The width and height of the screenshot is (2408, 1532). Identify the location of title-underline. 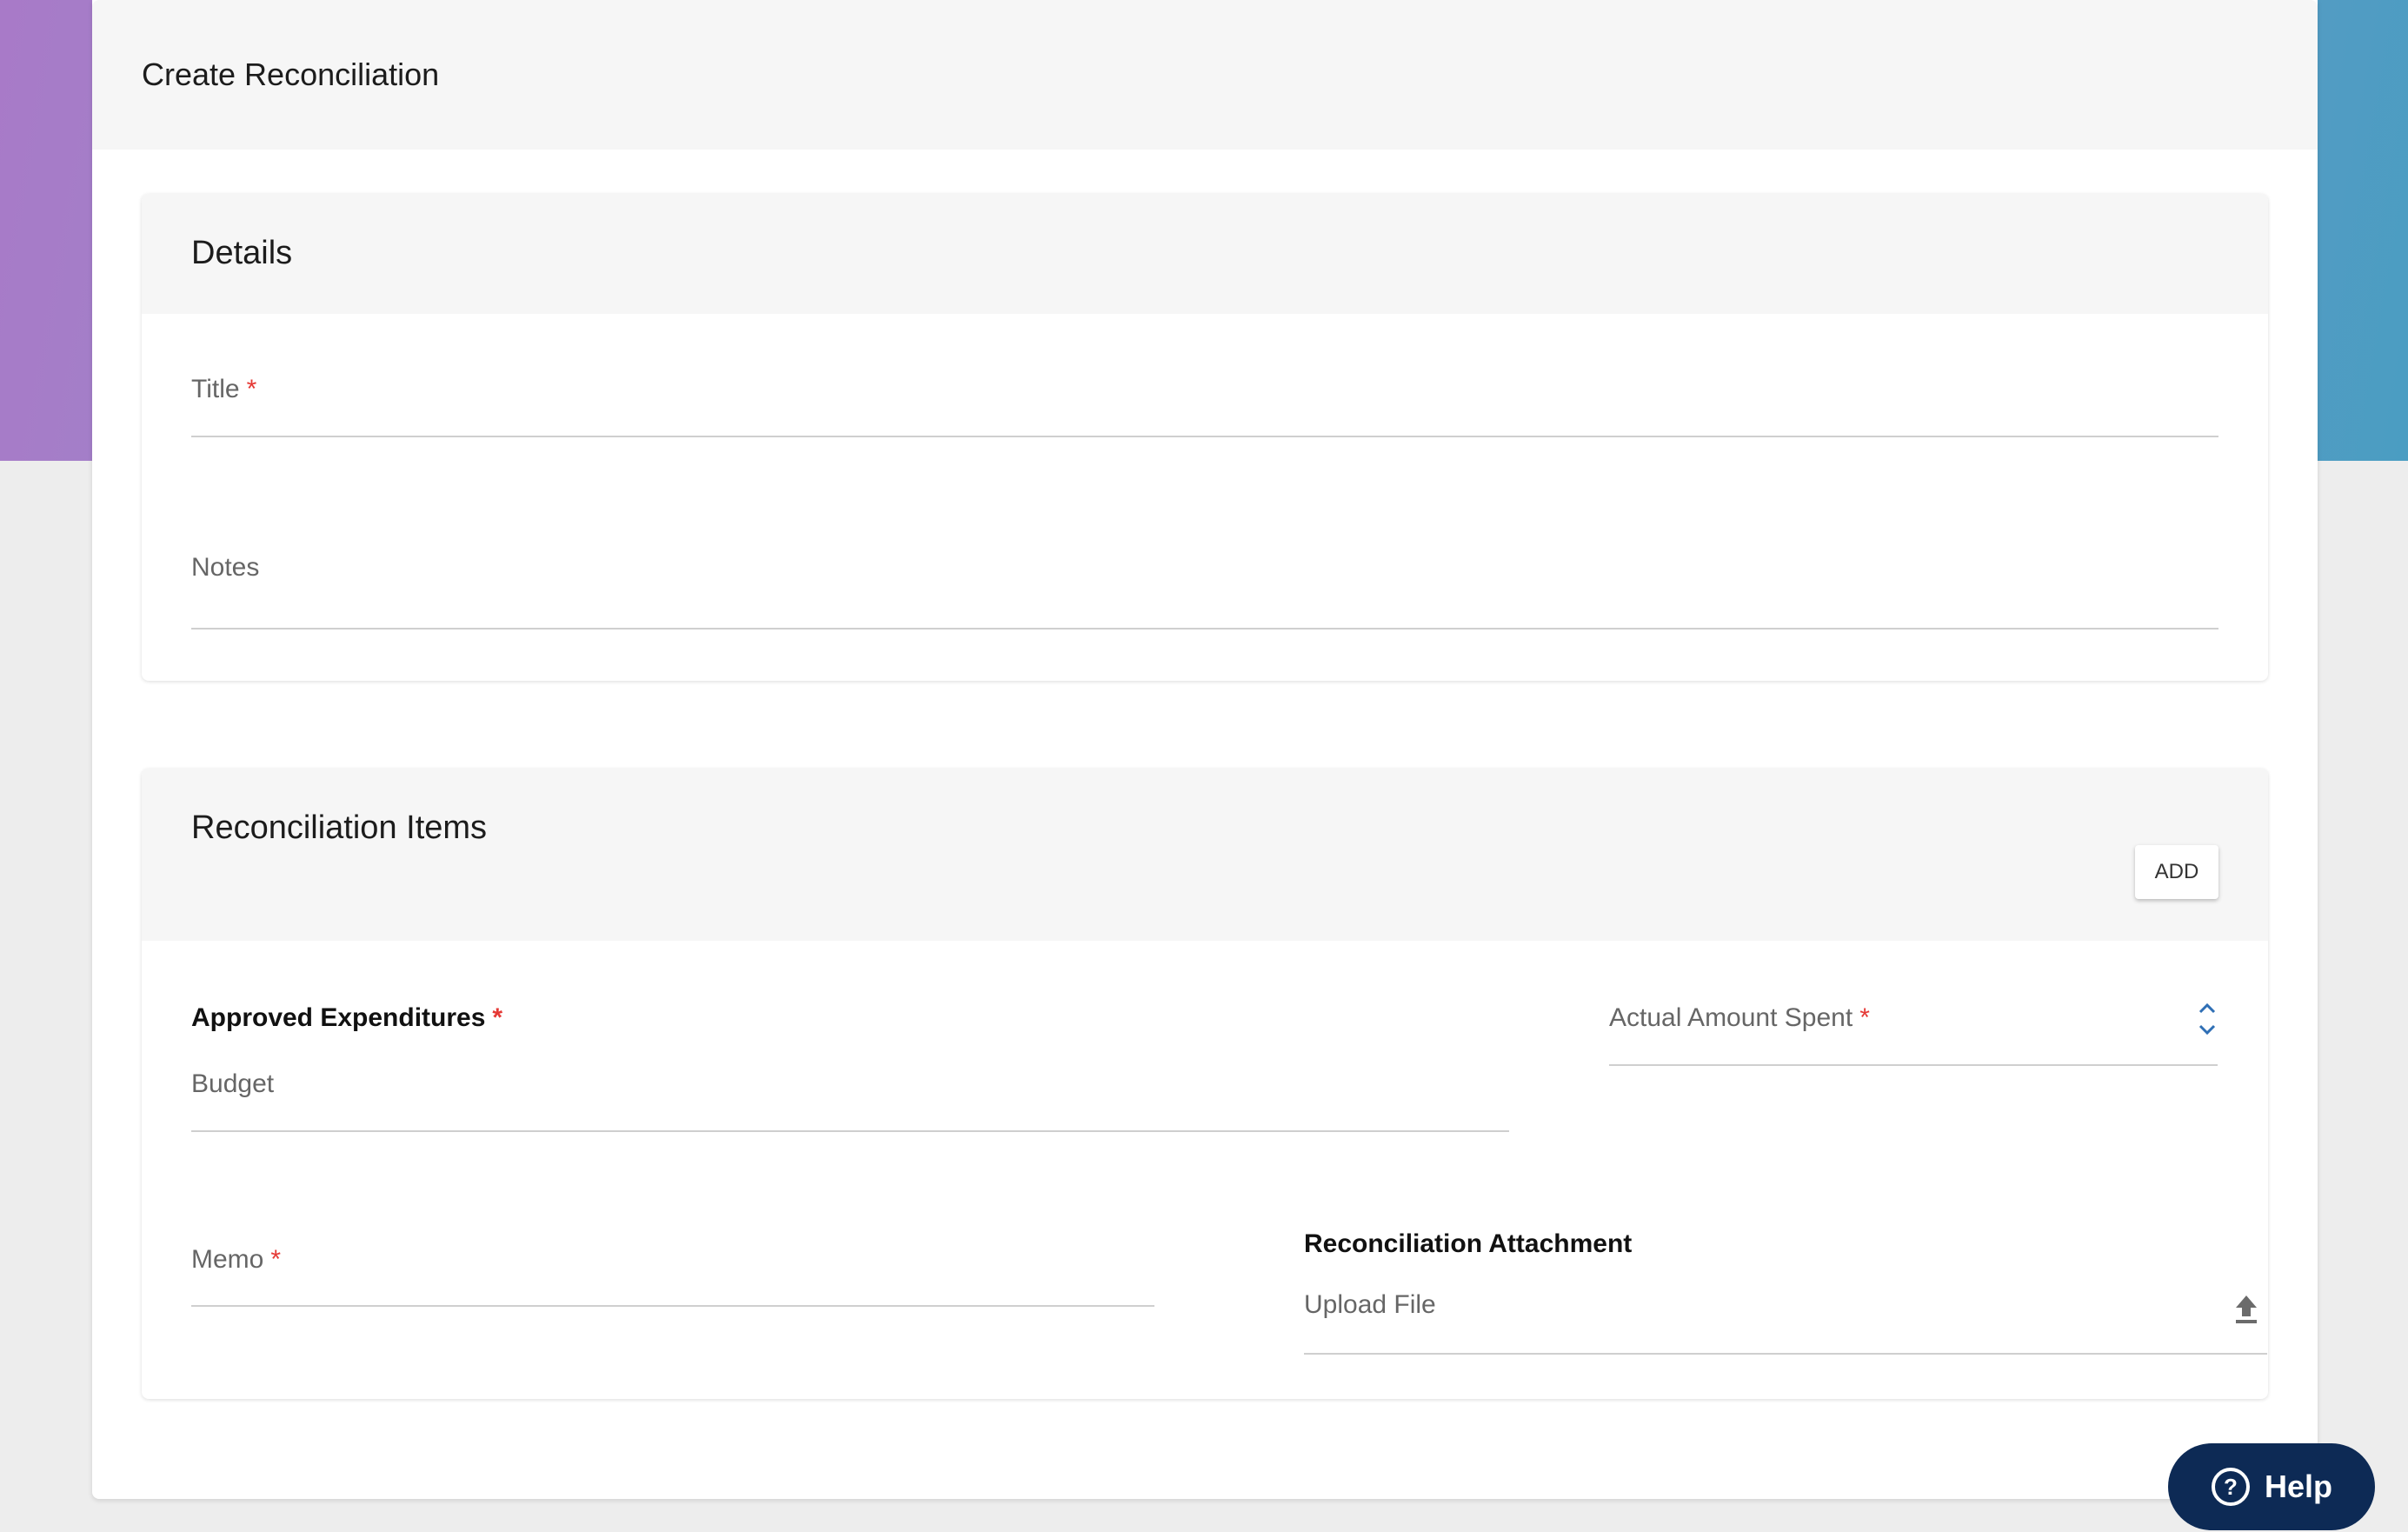
(1204, 437).